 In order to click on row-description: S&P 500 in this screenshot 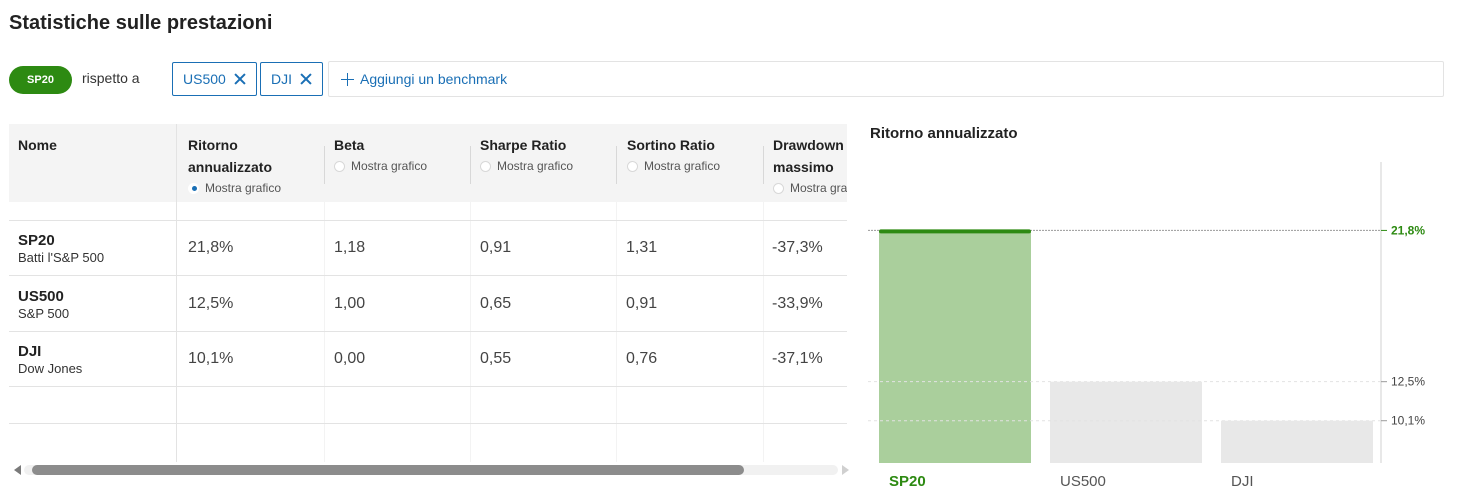, I will do `click(44, 313)`.